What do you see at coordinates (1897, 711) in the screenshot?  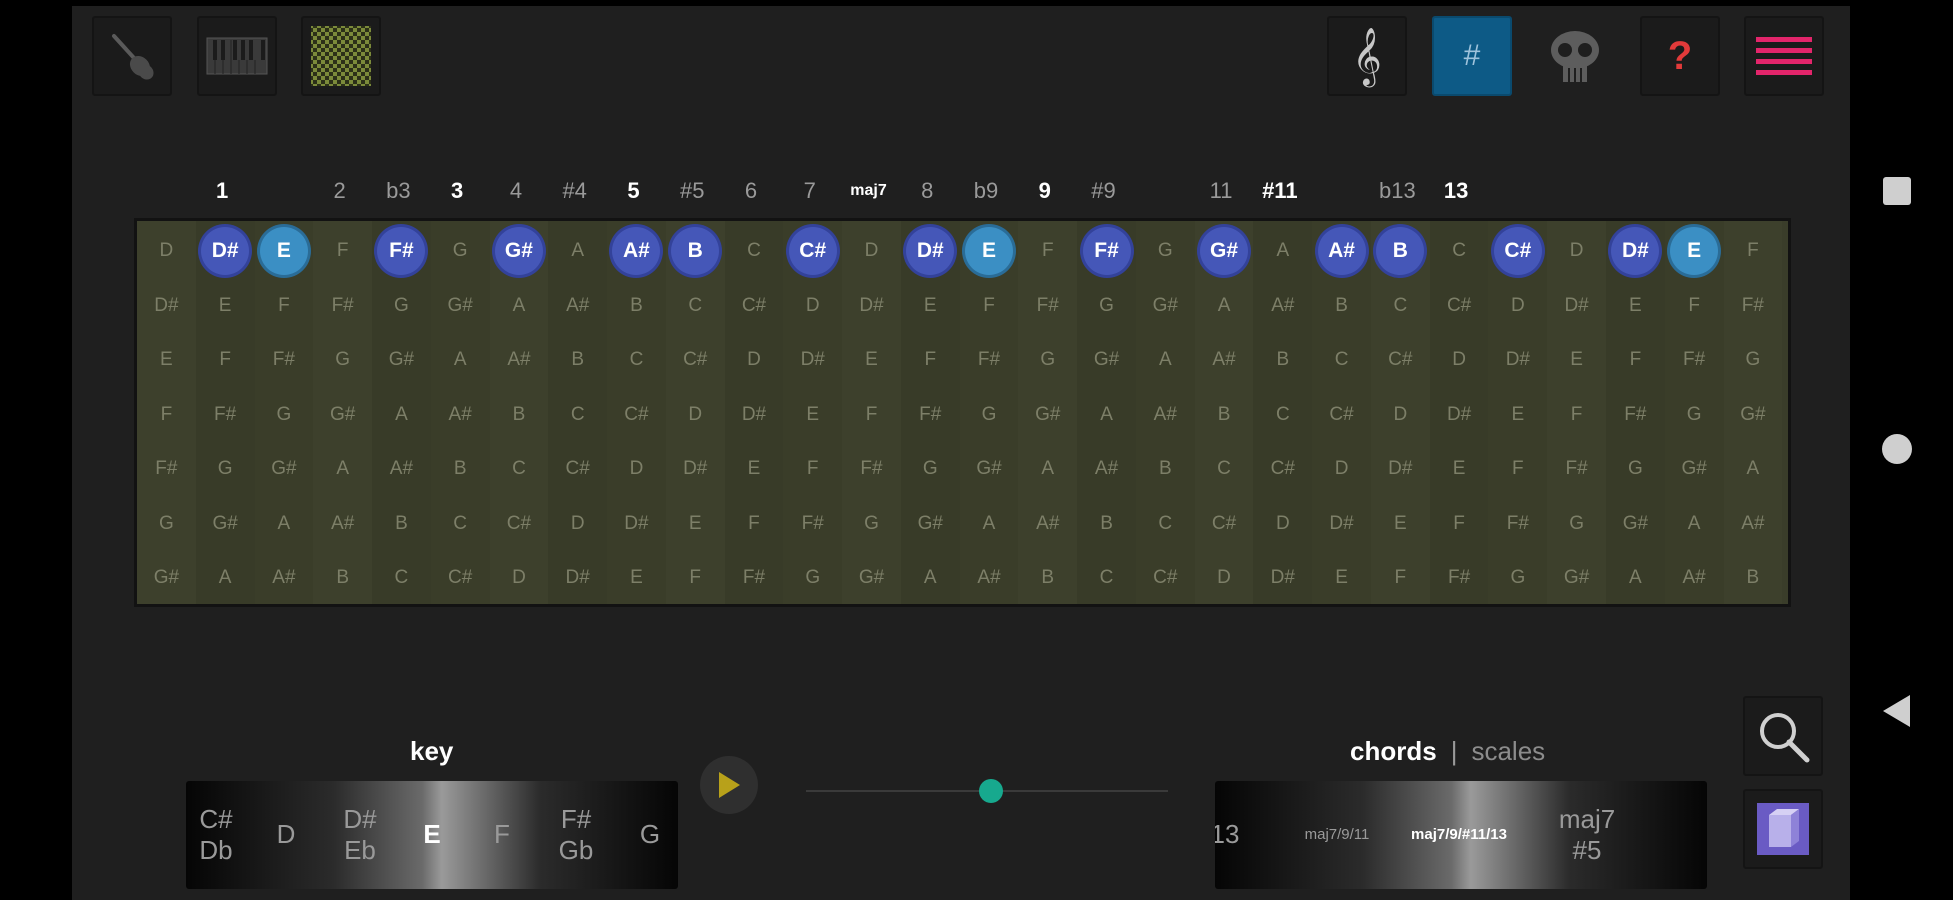 I see `back-icon` at bounding box center [1897, 711].